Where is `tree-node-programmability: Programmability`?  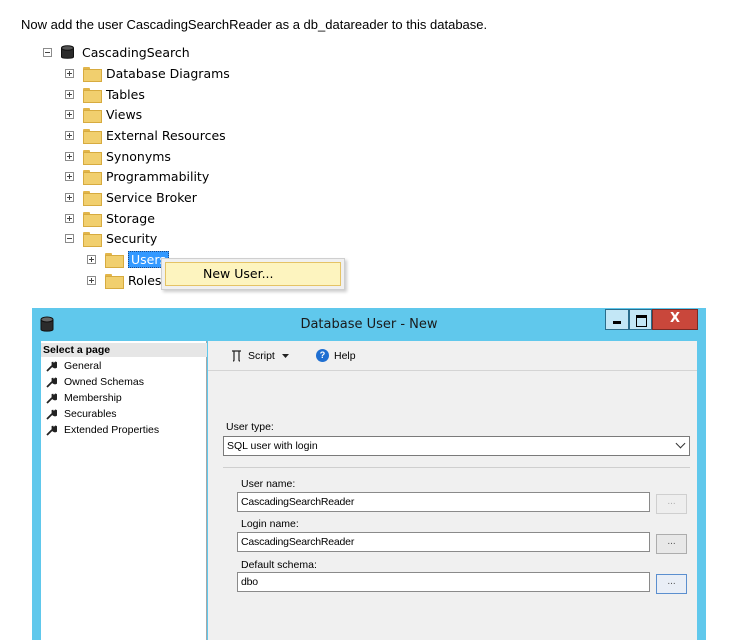 tree-node-programmability: Programmability is located at coordinates (137, 176).